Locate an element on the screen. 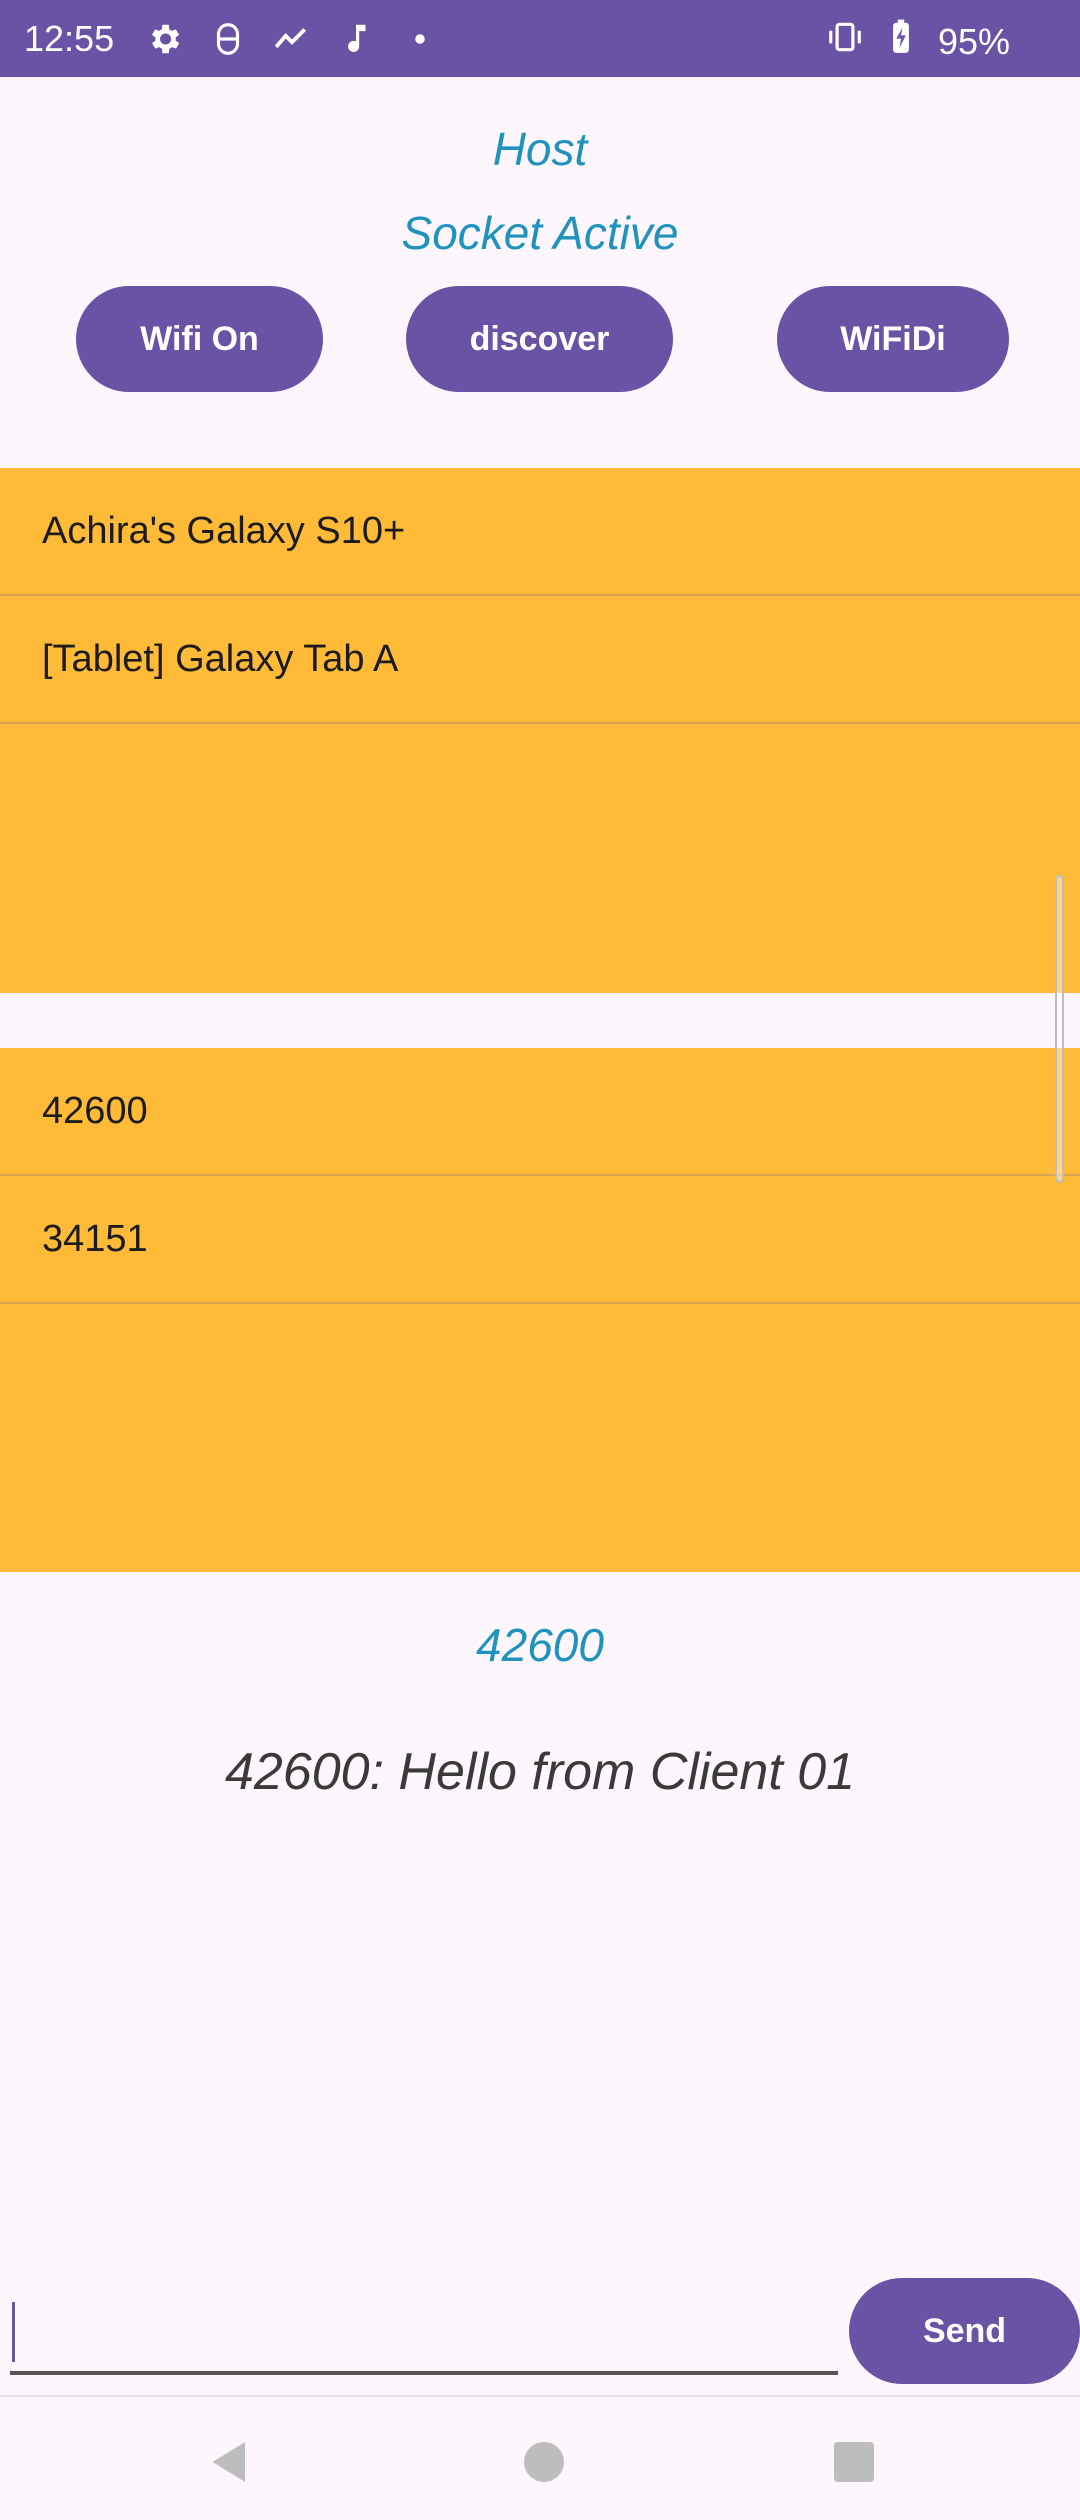 The width and height of the screenshot is (1080, 2520). settings-icon is located at coordinates (164, 41).